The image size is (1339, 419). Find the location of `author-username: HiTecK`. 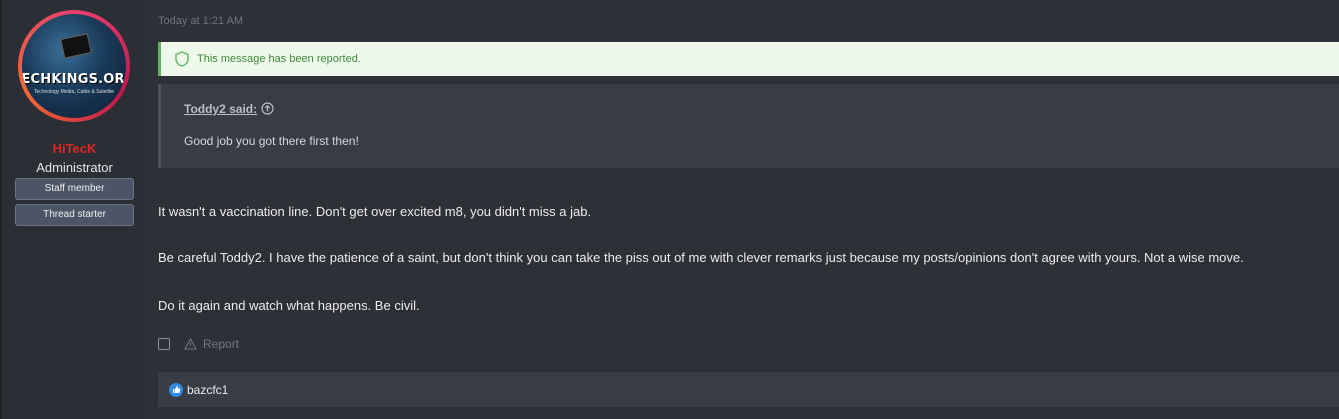

author-username: HiTecK is located at coordinates (74, 148).